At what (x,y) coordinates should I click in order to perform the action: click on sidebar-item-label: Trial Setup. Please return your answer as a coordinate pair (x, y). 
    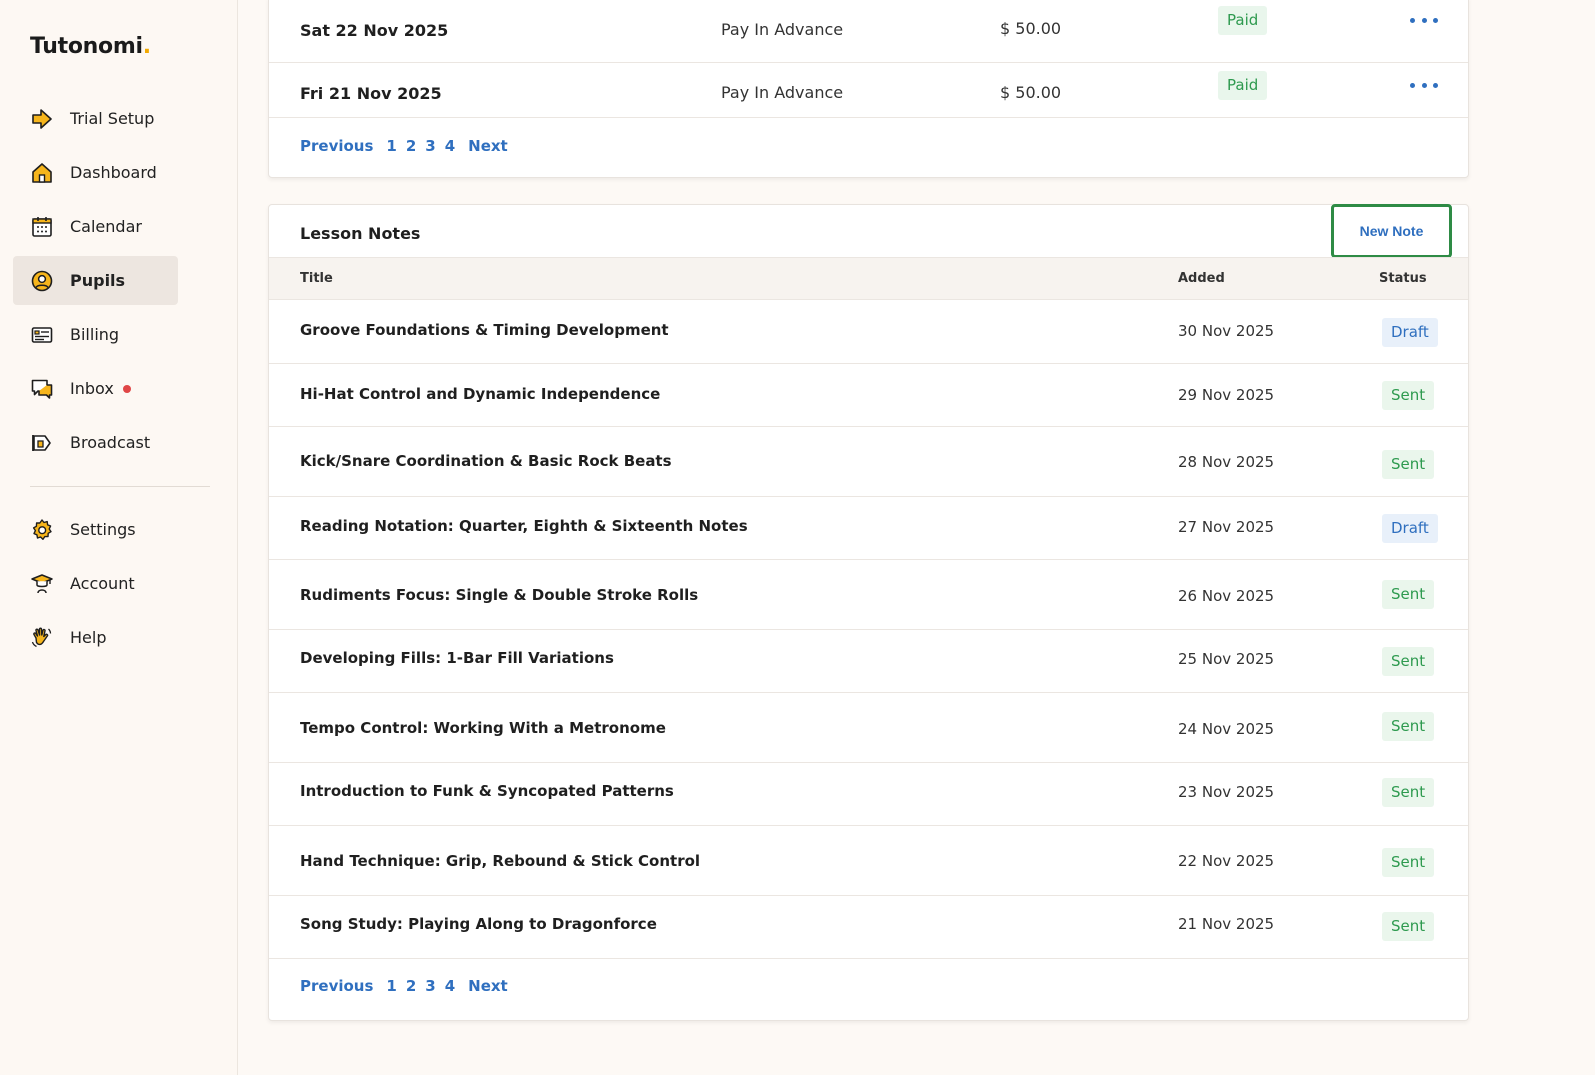
    Looking at the image, I should click on (112, 118).